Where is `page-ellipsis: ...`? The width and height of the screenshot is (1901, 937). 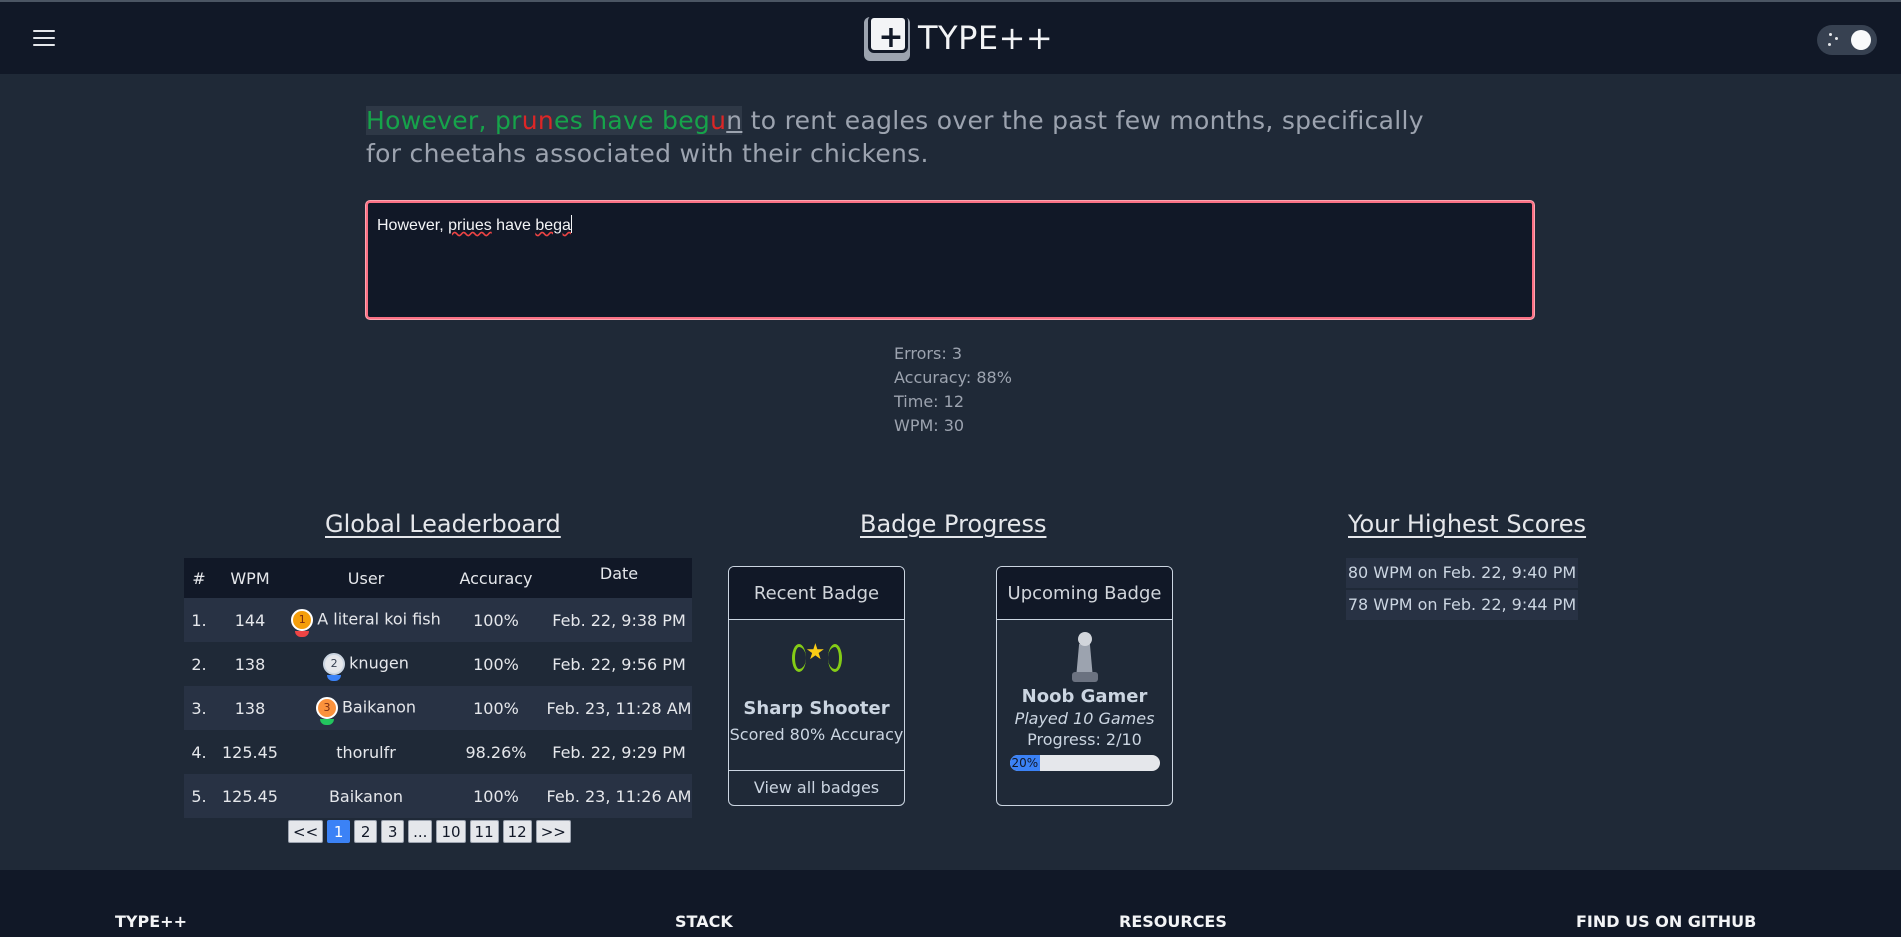 page-ellipsis: ... is located at coordinates (420, 831).